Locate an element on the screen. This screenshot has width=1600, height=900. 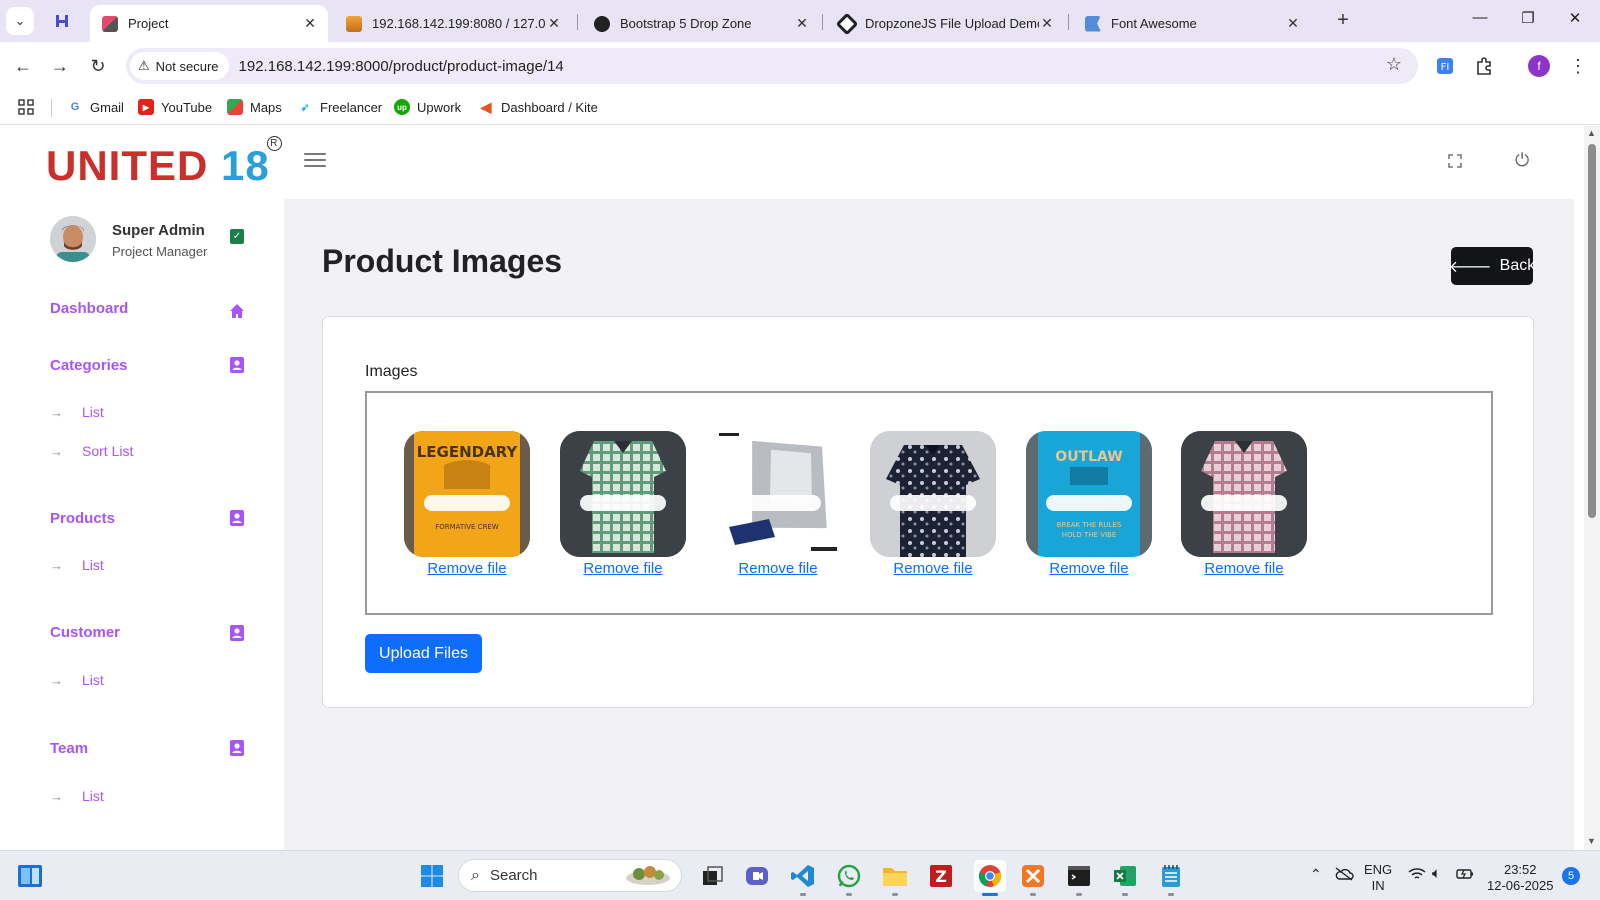
bookmark-youtube: ▶ YouTube is located at coordinates (175, 107).